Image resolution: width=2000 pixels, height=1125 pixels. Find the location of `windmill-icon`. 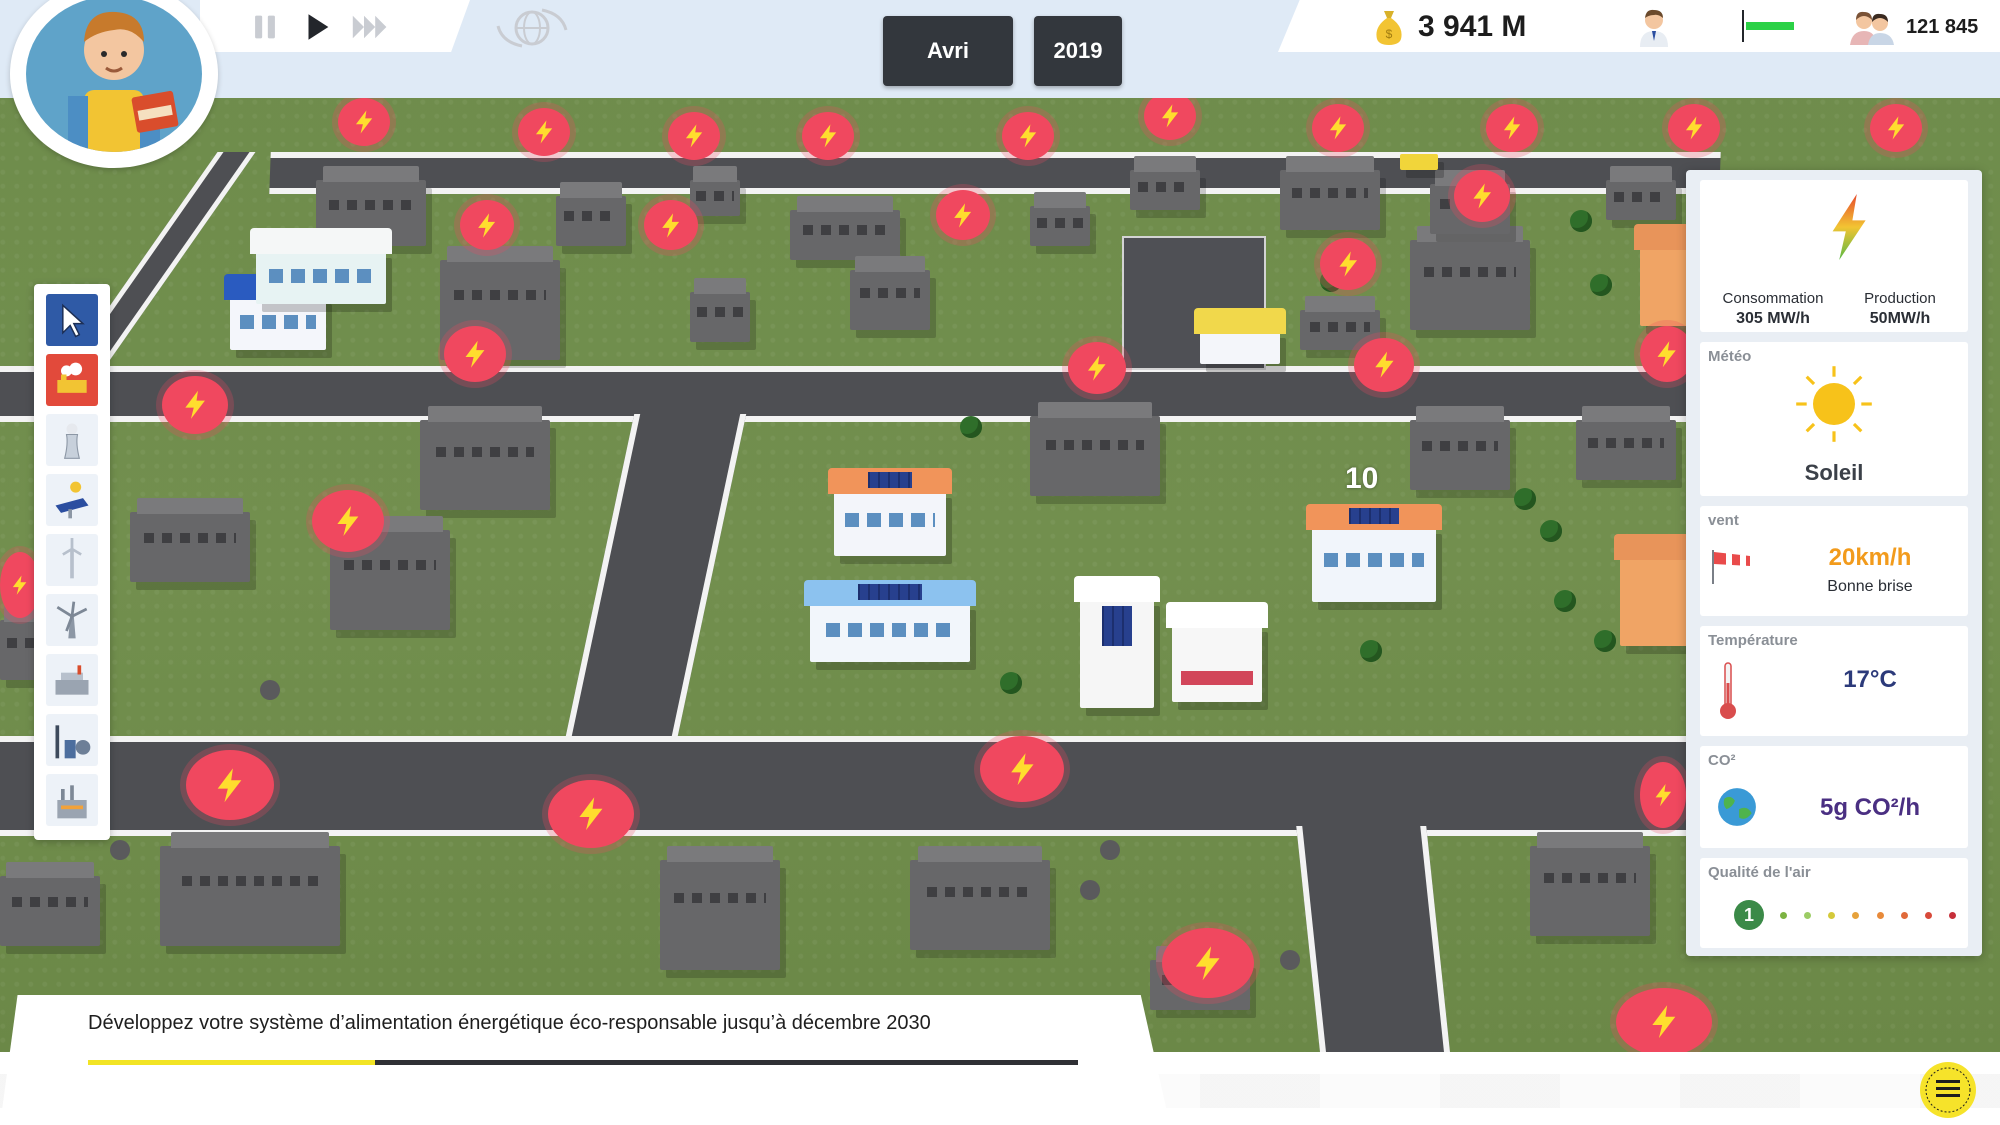

windmill-icon is located at coordinates (72, 620).